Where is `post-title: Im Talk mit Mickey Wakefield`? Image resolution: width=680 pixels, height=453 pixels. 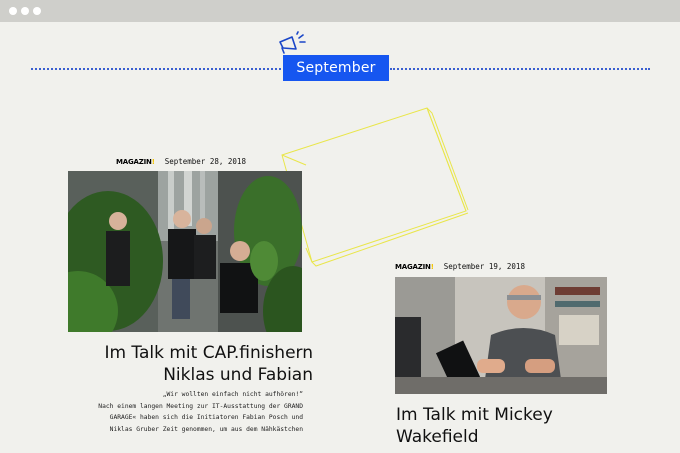
post-title: Im Talk mit Mickey Wakefield is located at coordinates (516, 426).